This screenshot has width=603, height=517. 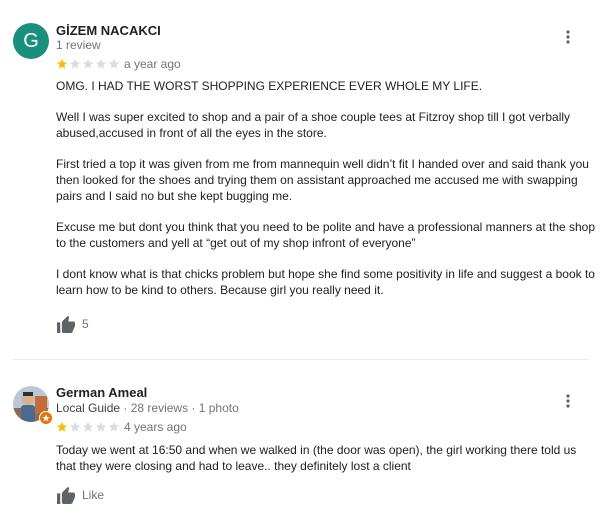 What do you see at coordinates (85, 324) in the screenshot?
I see `like-count: 5` at bounding box center [85, 324].